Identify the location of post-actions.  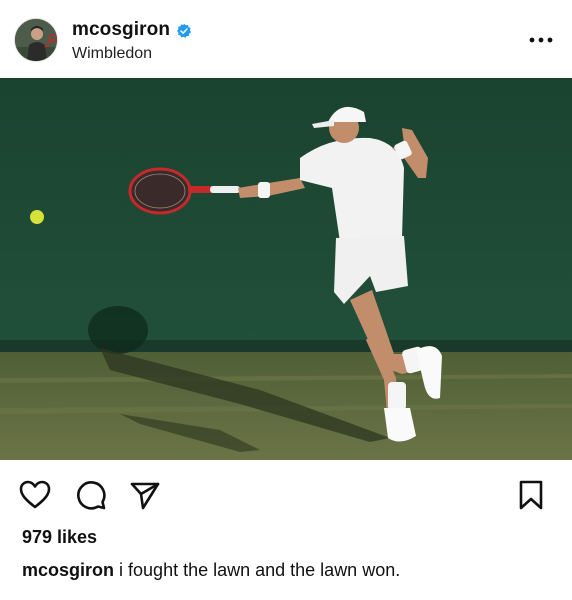
(286, 493).